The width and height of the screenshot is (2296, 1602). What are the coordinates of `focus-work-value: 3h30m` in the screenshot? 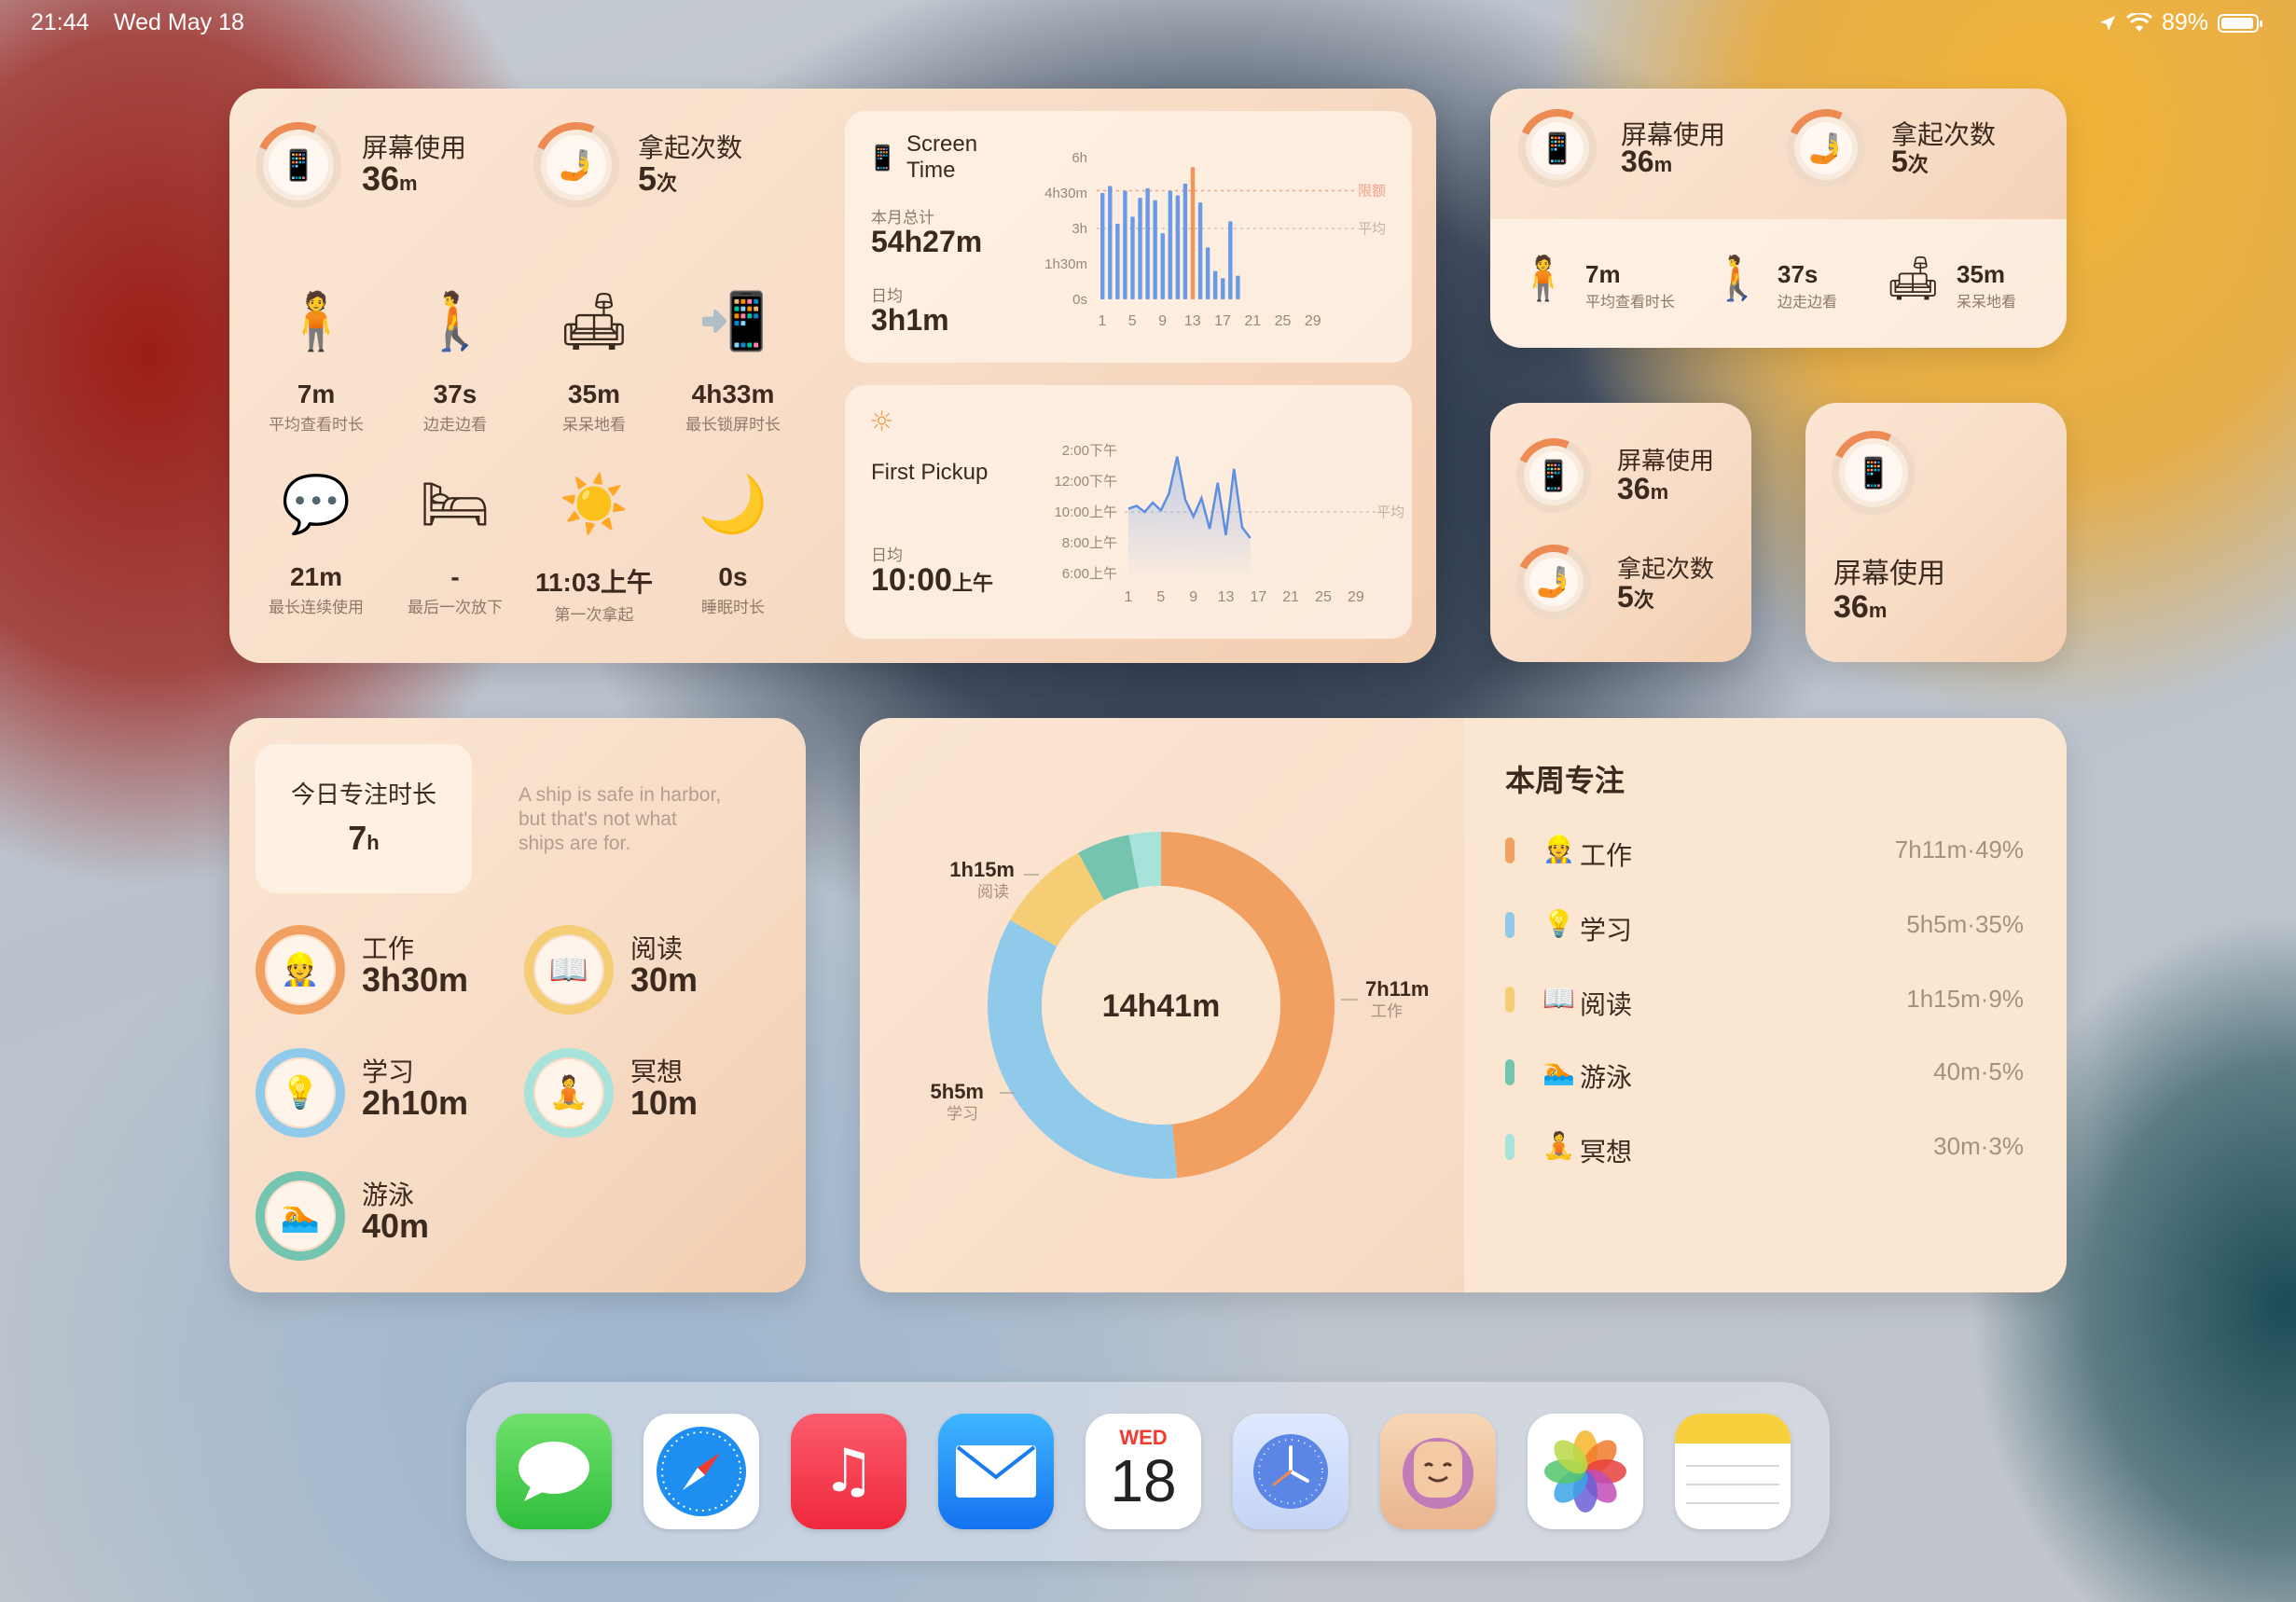 It's located at (415, 979).